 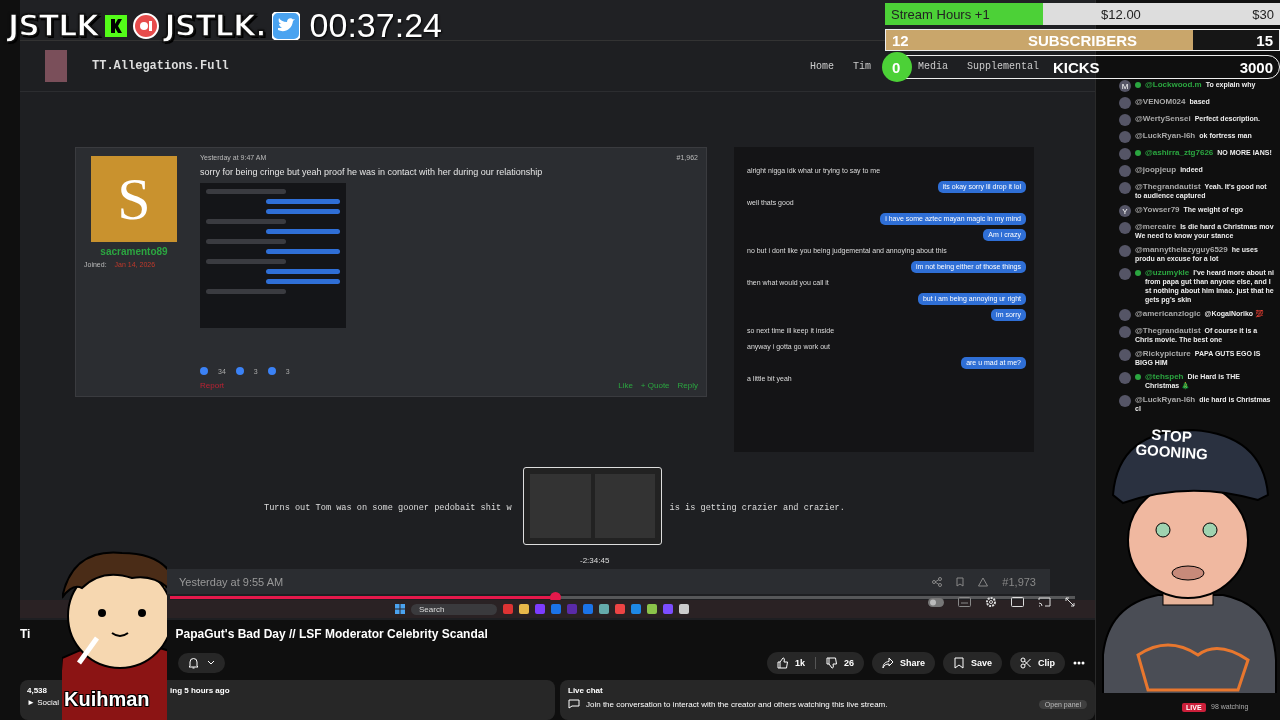 I want to click on thumbs-up-icon, so click(x=782, y=662).